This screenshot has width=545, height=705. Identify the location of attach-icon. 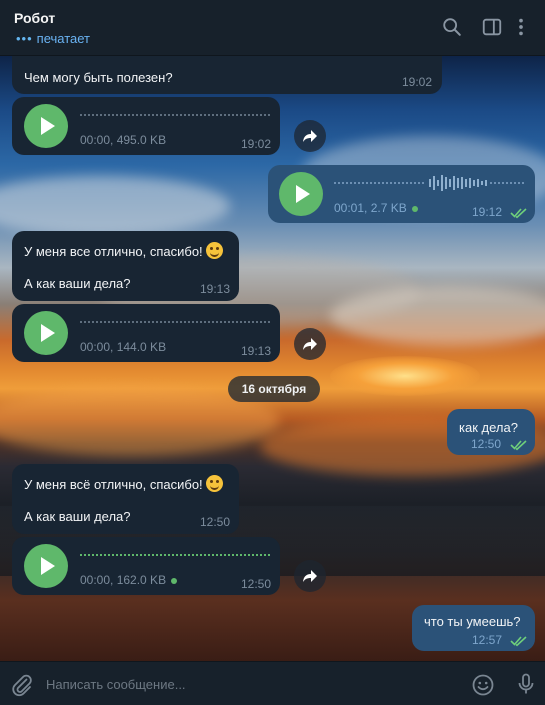
(22, 685).